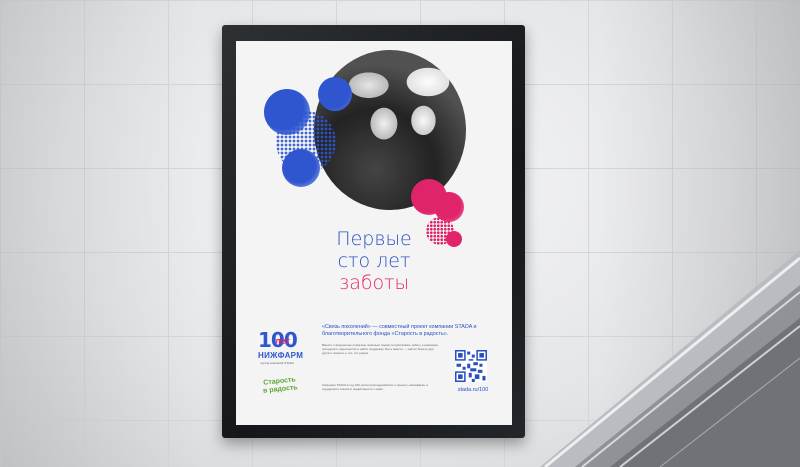 Image resolution: width=800 pixels, height=467 pixels. What do you see at coordinates (279, 386) in the screenshot?
I see `partner-logo: Старость в радость` at bounding box center [279, 386].